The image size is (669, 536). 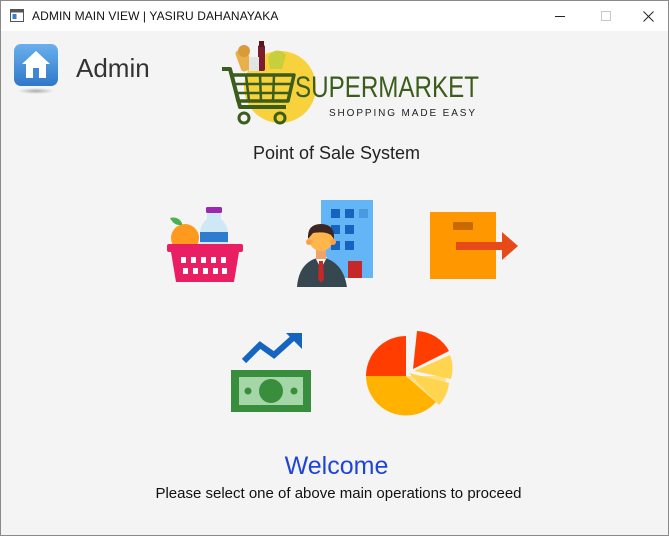 I want to click on home-button, so click(x=36, y=69).